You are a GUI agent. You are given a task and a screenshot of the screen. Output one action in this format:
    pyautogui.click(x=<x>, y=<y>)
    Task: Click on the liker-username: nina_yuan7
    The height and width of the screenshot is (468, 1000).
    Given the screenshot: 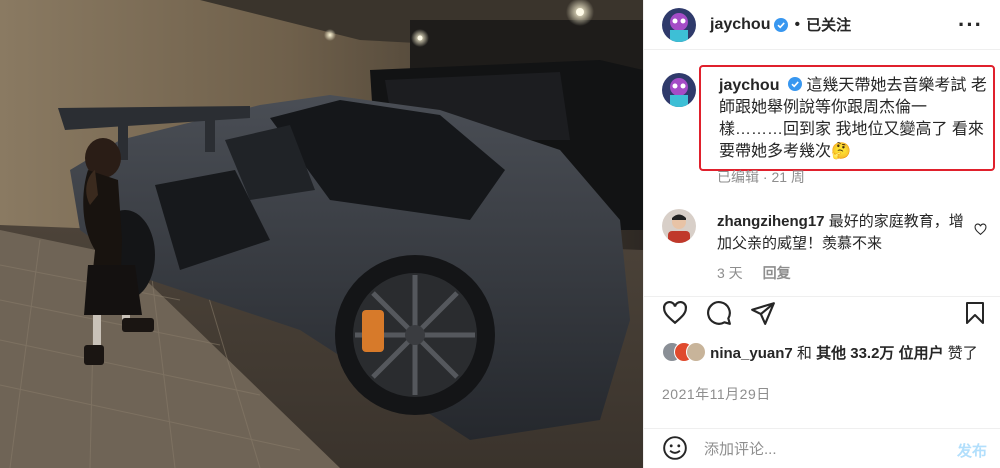 What is the action you would take?
    pyautogui.click(x=751, y=353)
    